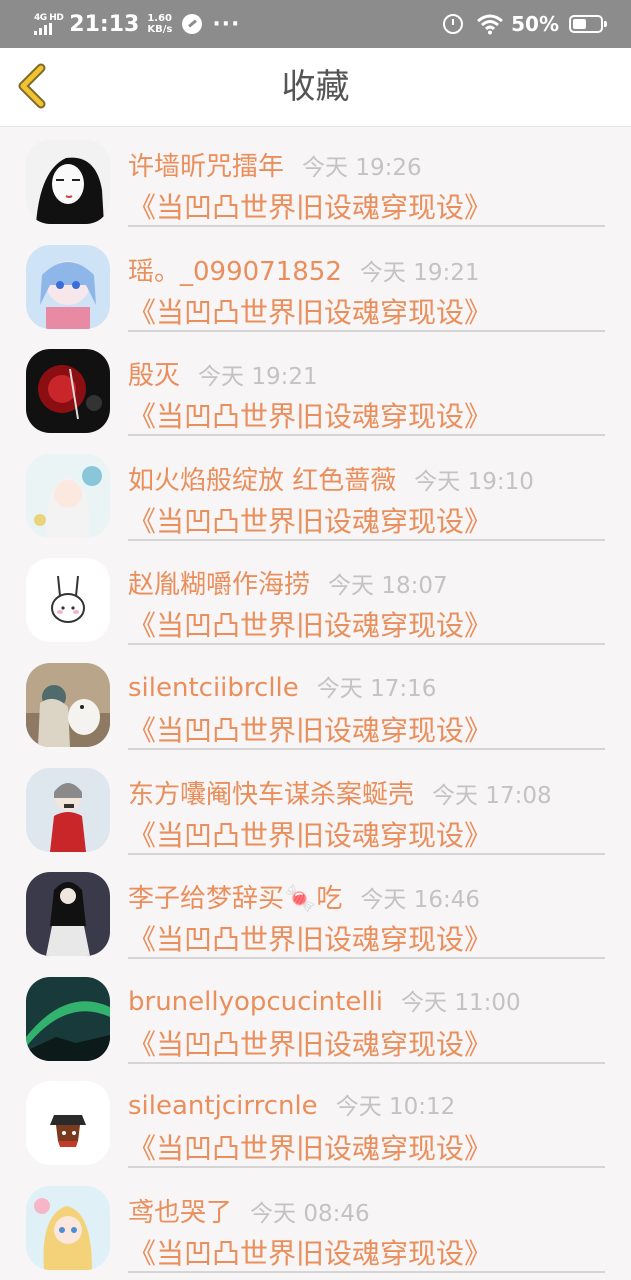  Describe the element at coordinates (535, 24) in the screenshot. I see `battery-percent: 50%` at that location.